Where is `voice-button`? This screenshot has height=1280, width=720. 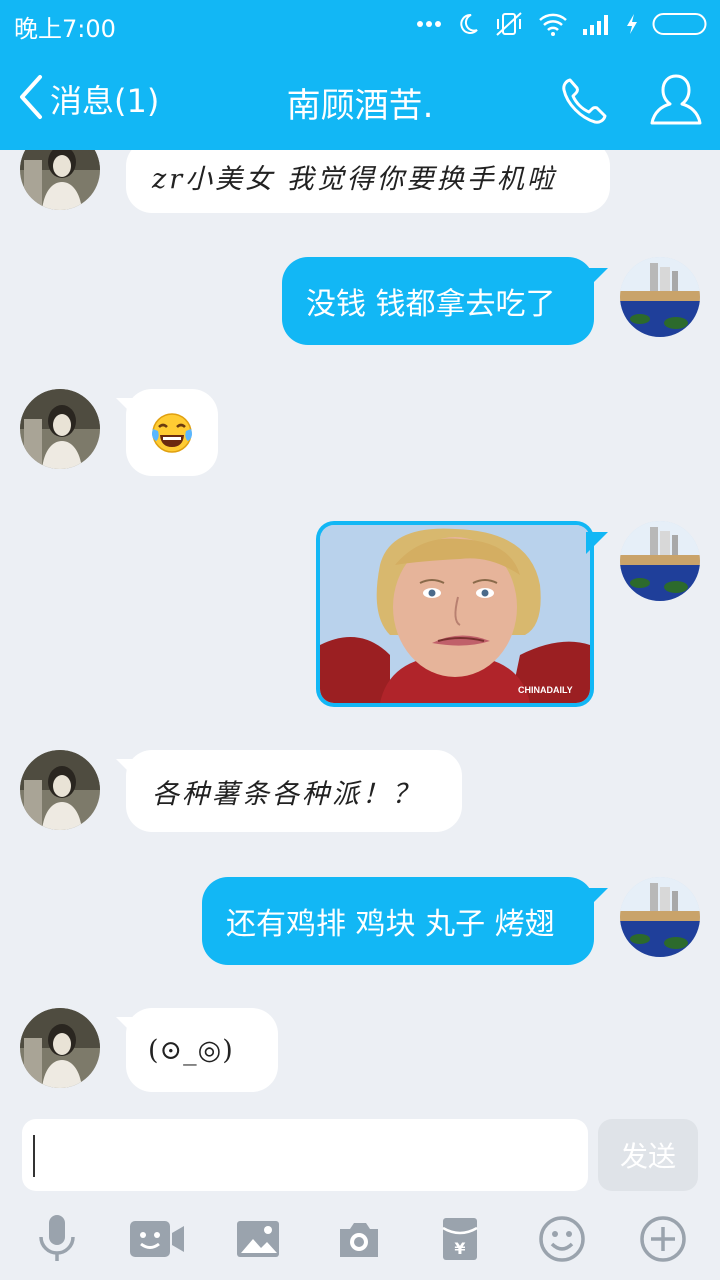
voice-button is located at coordinates (57, 1241).